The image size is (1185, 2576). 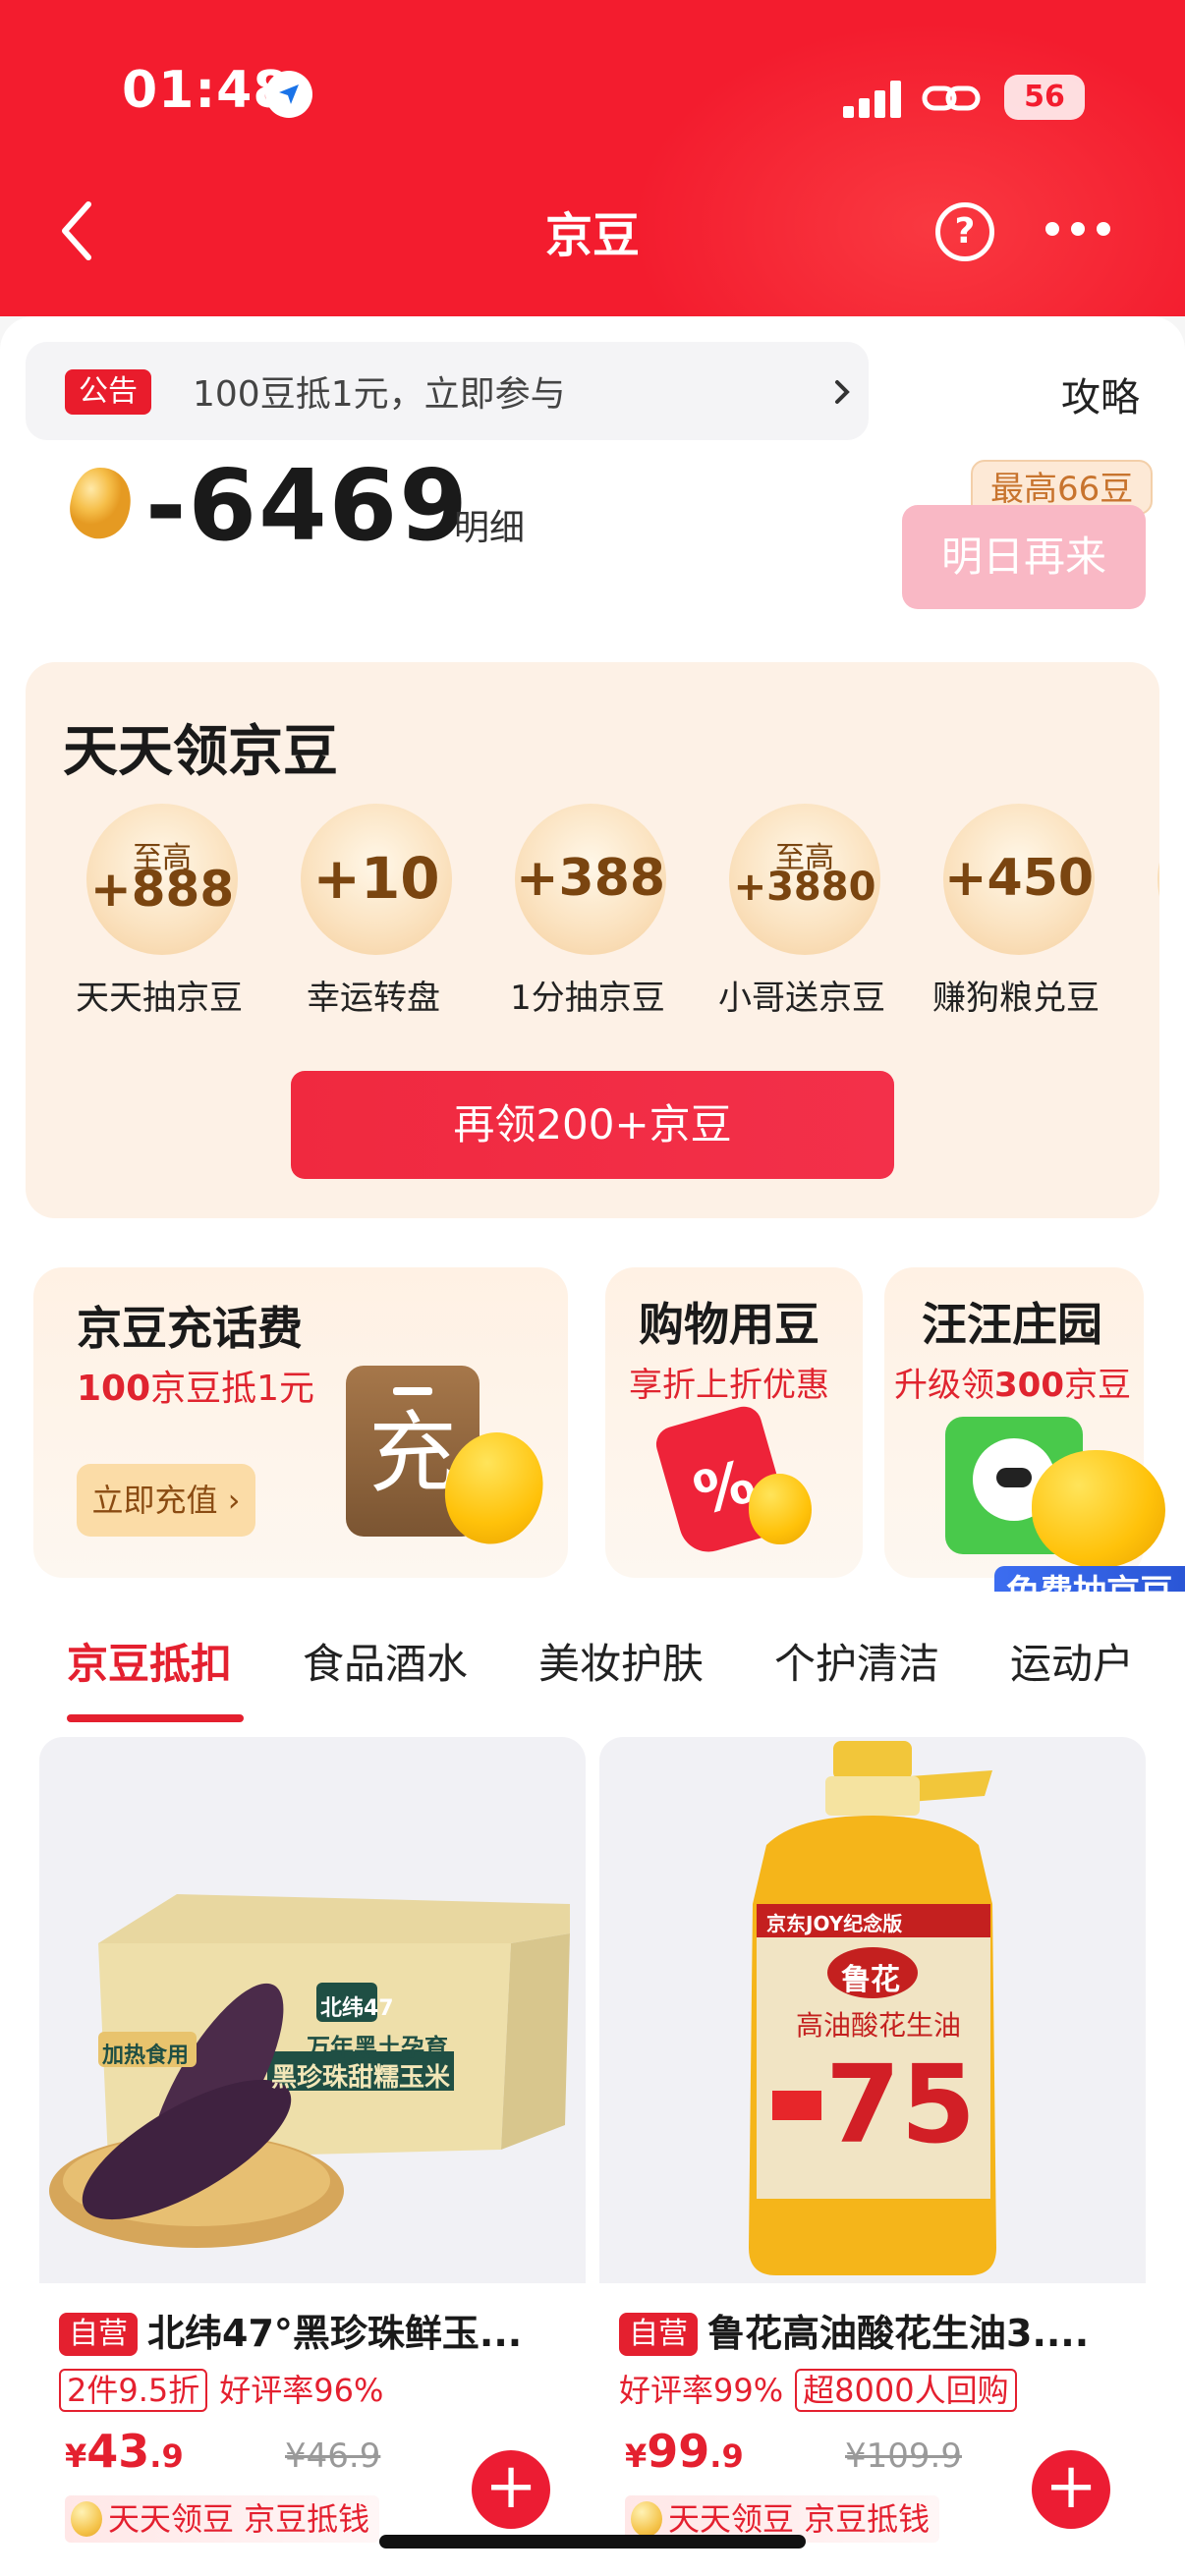 What do you see at coordinates (146, 2056) in the screenshot?
I see `box-side-label: 加热食用` at bounding box center [146, 2056].